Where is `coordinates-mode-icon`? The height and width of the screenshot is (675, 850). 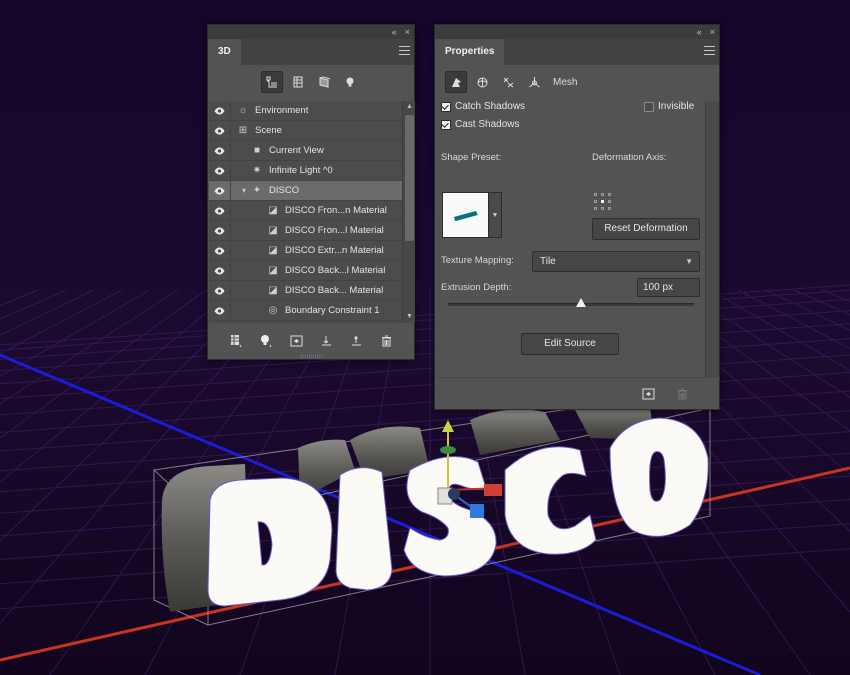
coordinates-mode-icon is located at coordinates (534, 82).